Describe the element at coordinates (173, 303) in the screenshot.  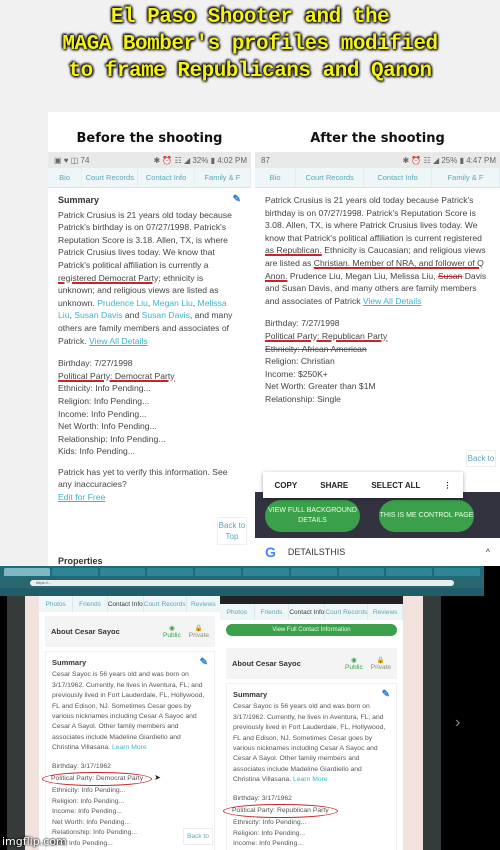
I see `relative-link: Megan Liu` at that location.